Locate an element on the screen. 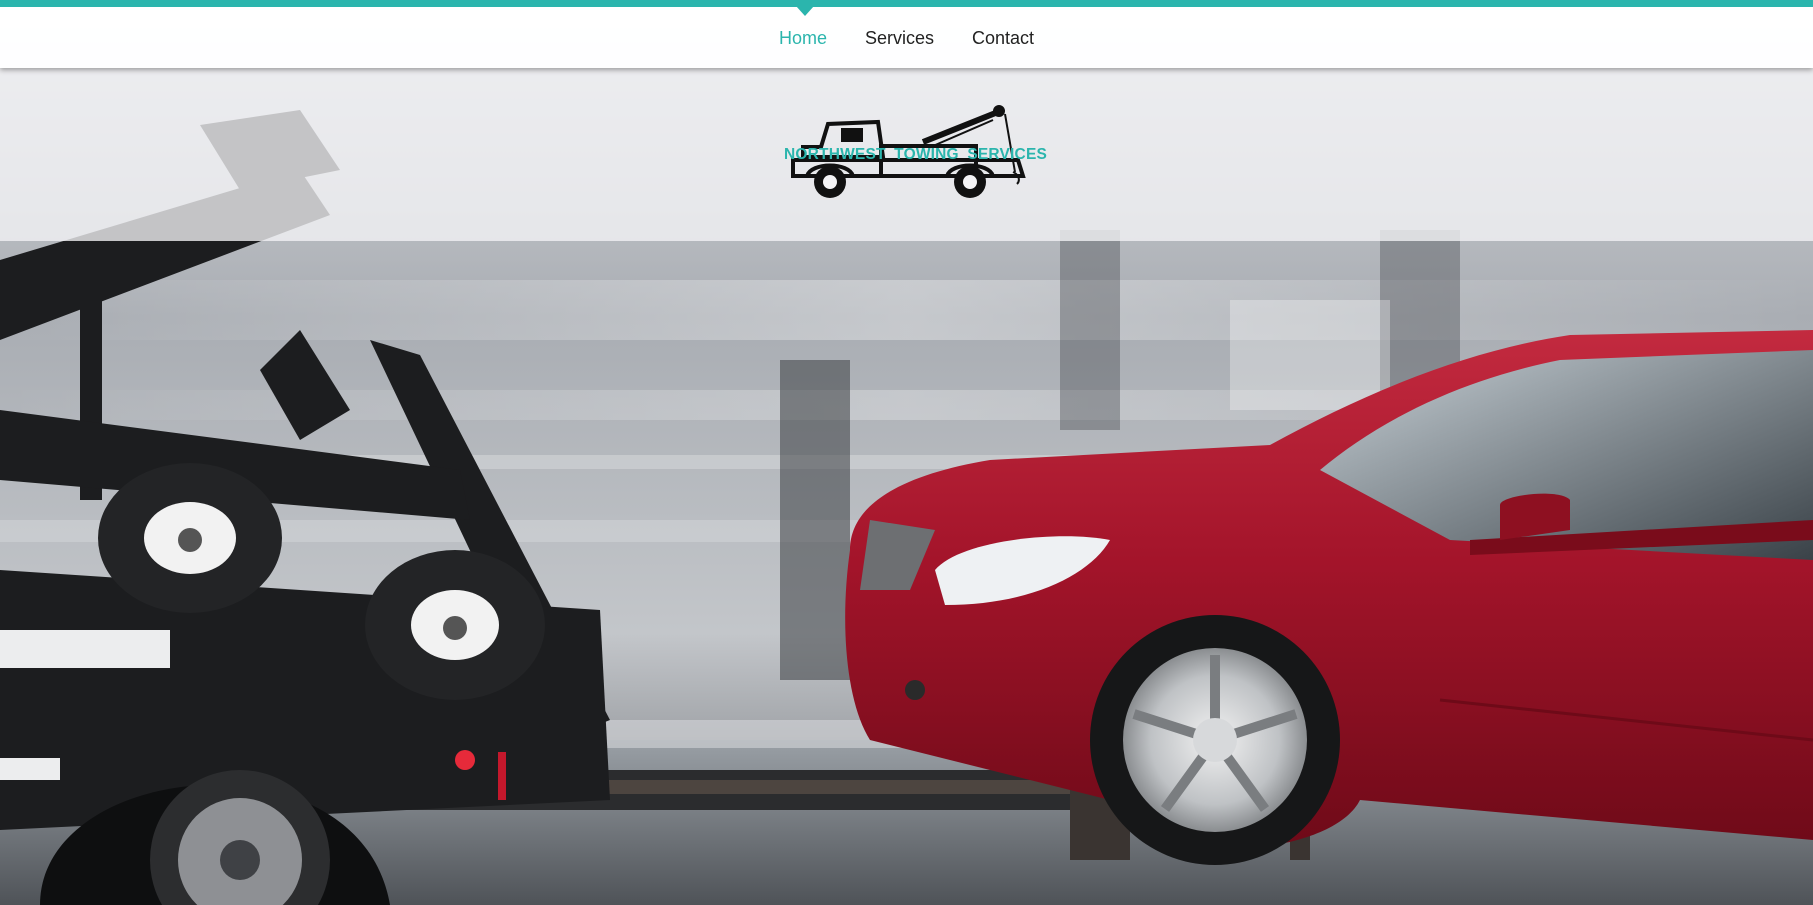 This screenshot has height=905, width=1813. nav-item-contact: Contact is located at coordinates (1003, 37).